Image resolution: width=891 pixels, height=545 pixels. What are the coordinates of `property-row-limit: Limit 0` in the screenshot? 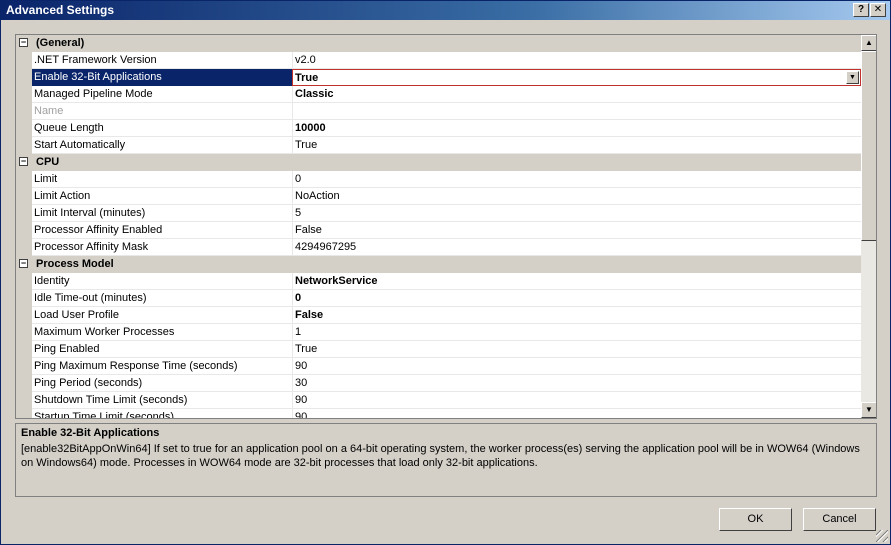 It's located at (438, 179).